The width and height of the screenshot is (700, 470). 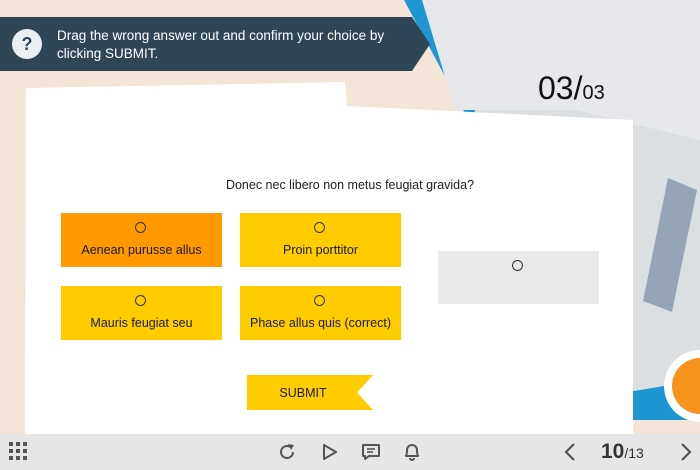 What do you see at coordinates (141, 323) in the screenshot?
I see `answer-option-label: Mauris feugiat seu` at bounding box center [141, 323].